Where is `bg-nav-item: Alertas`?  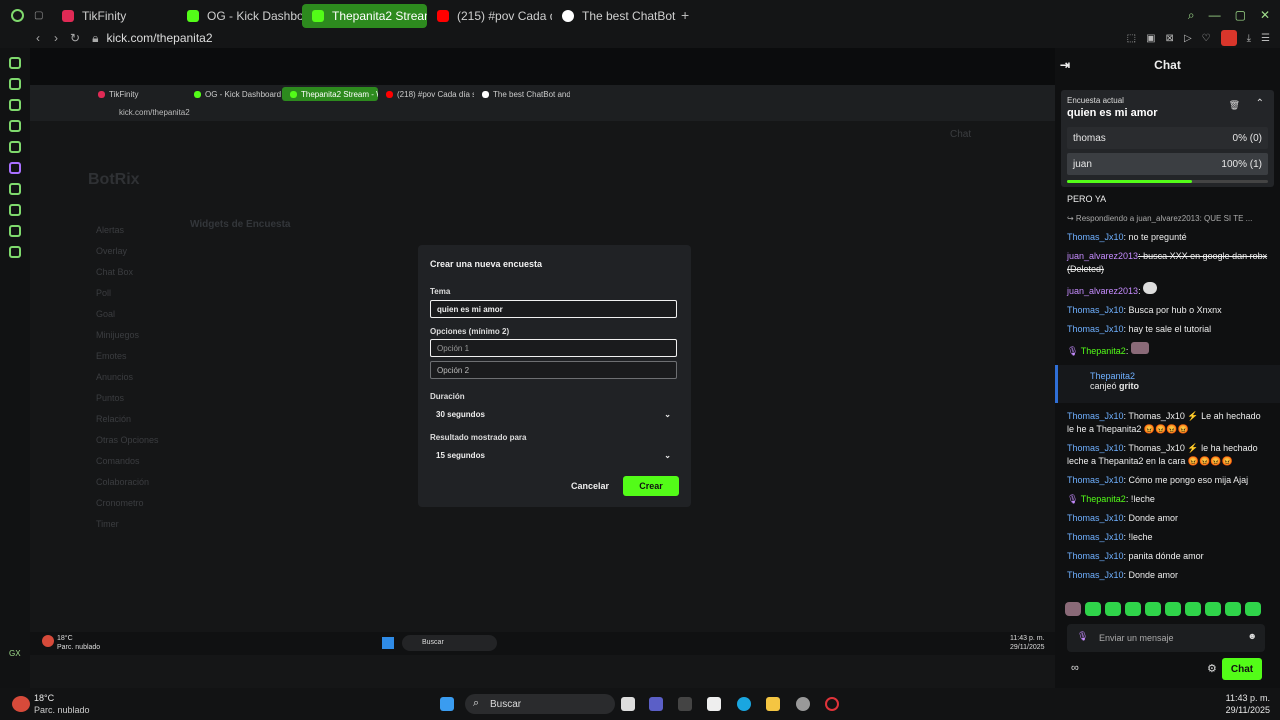 bg-nav-item: Alertas is located at coordinates (110, 230).